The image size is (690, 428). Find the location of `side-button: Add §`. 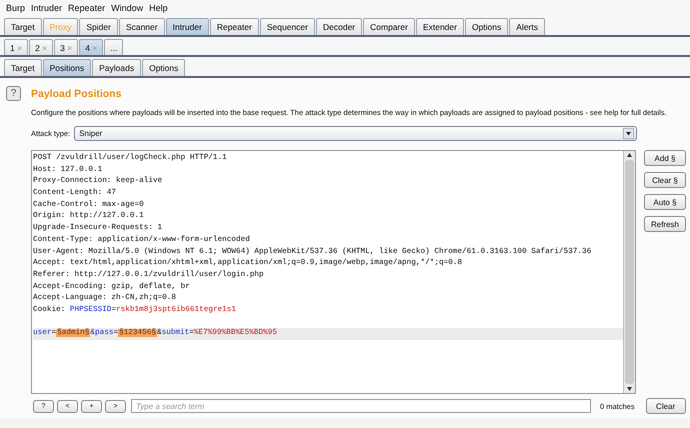

side-button: Add § is located at coordinates (665, 158).